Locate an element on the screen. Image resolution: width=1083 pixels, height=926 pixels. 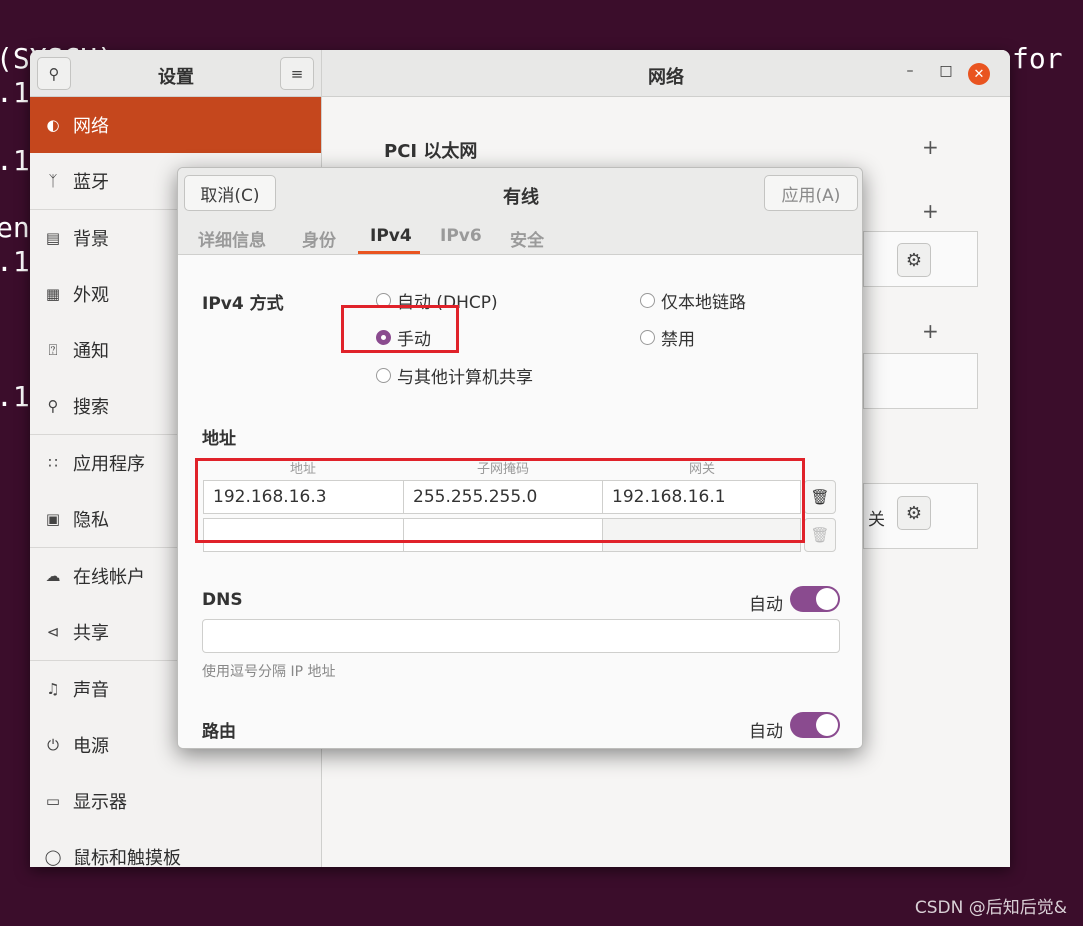
close-icon: ✕ is located at coordinates (979, 74).